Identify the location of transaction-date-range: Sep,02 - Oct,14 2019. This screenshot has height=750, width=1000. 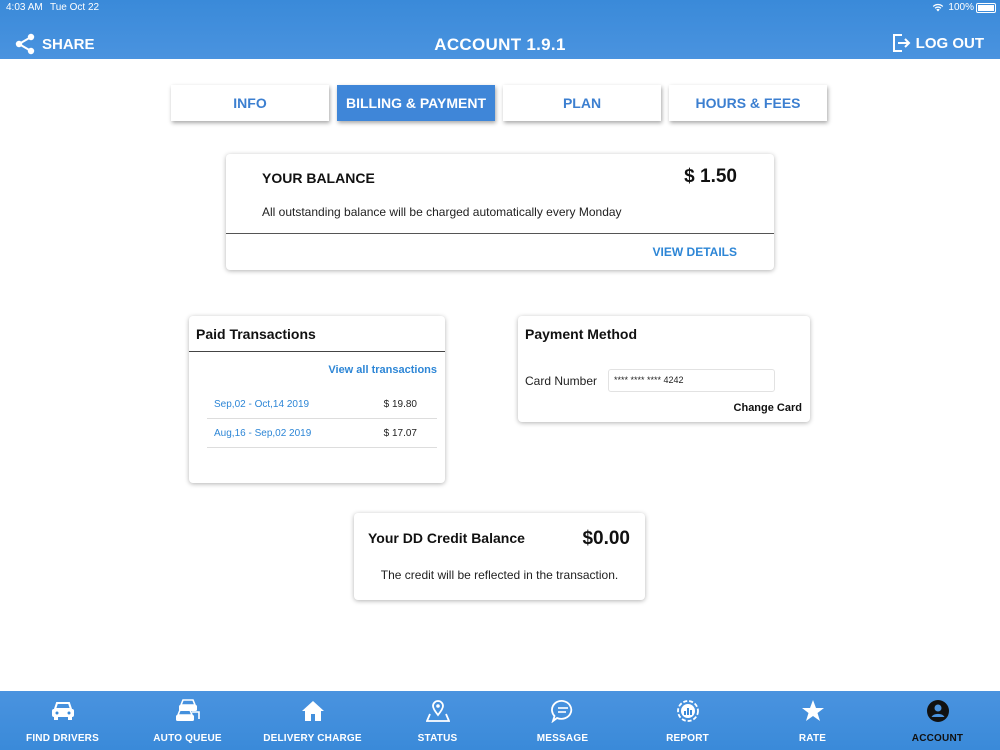
(261, 404).